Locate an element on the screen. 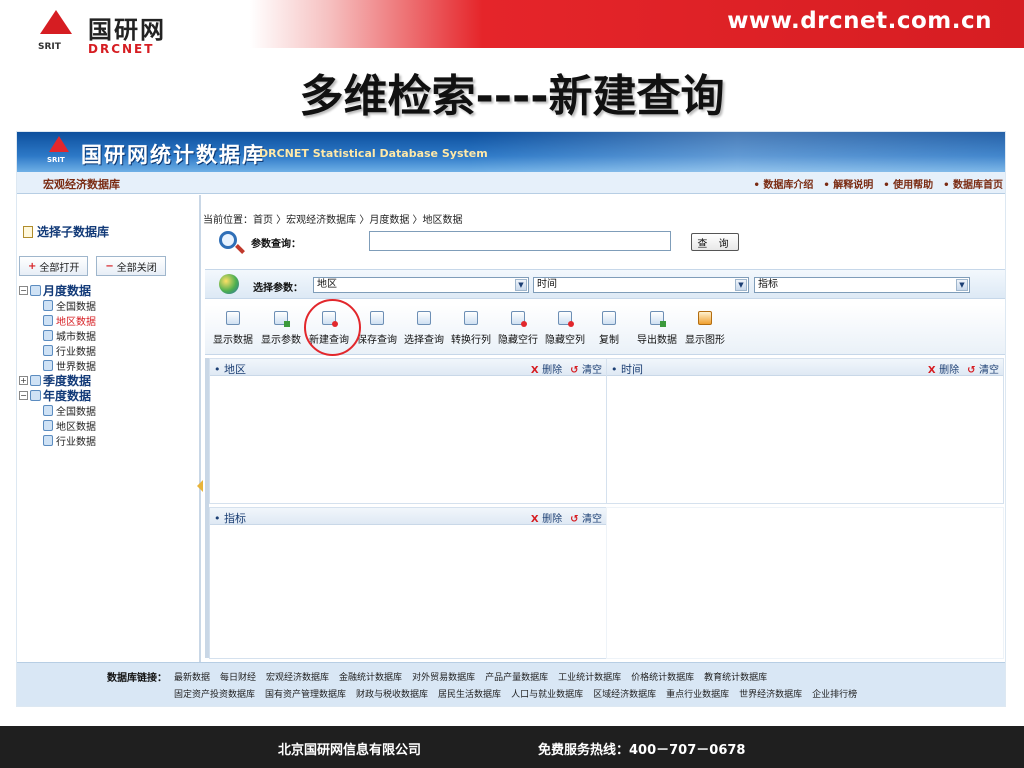 The width and height of the screenshot is (1024, 768). close-all-label: 全部关闭 is located at coordinates (136, 268).